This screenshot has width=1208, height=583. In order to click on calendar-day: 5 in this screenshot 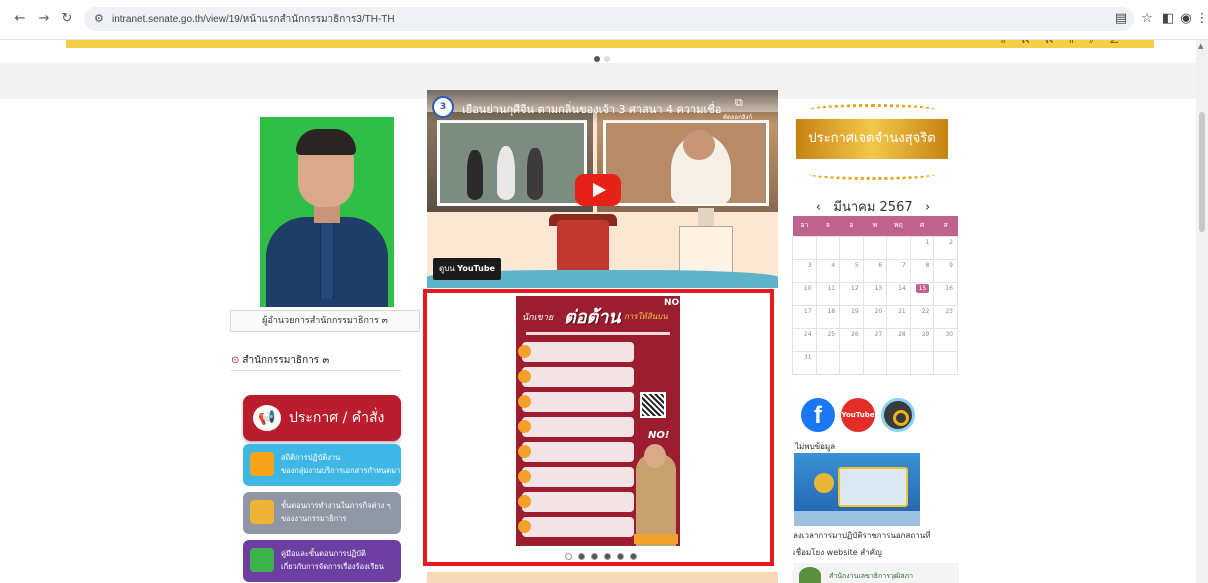, I will do `click(851, 270)`.